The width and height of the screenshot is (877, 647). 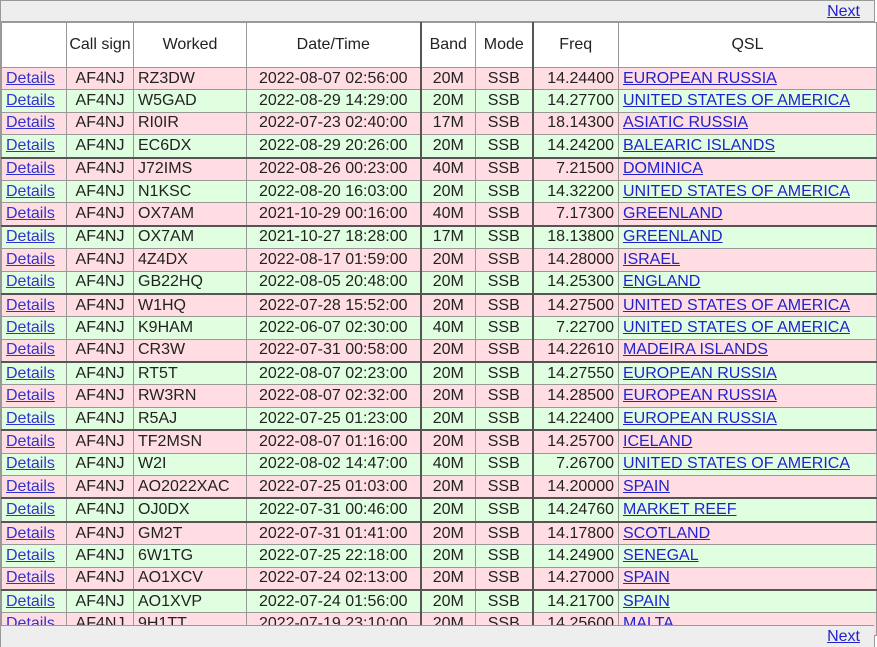 What do you see at coordinates (504, 45) in the screenshot?
I see `header-mode: Mode` at bounding box center [504, 45].